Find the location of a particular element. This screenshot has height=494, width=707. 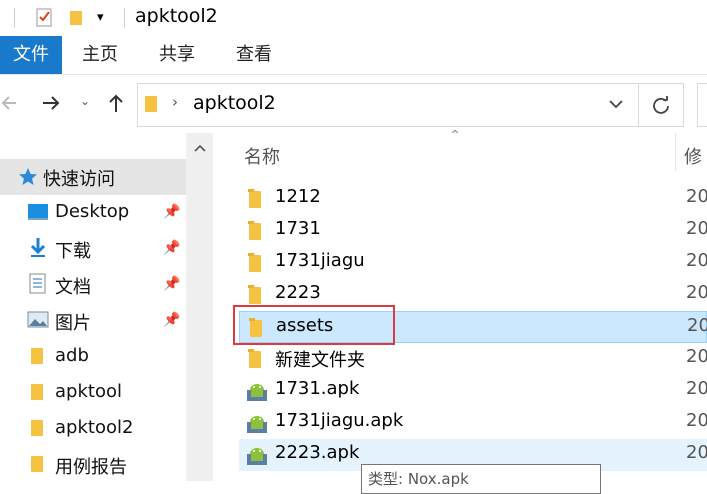

file-name: 1731.apk is located at coordinates (317, 388).